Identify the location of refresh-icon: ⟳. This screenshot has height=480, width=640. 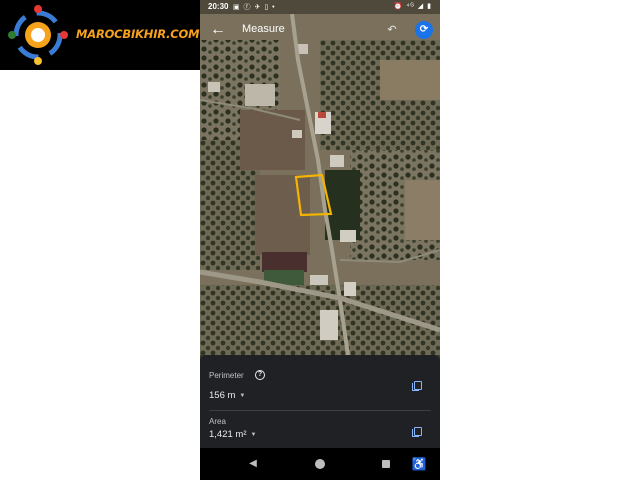
(424, 30).